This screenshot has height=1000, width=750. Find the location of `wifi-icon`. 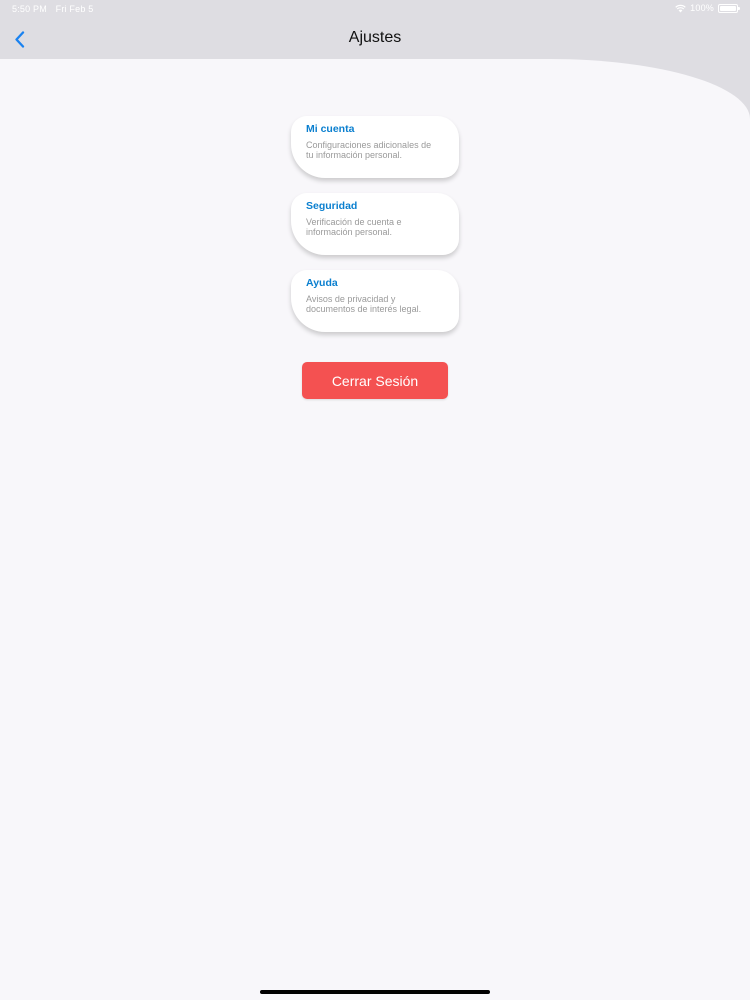

wifi-icon is located at coordinates (680, 8).